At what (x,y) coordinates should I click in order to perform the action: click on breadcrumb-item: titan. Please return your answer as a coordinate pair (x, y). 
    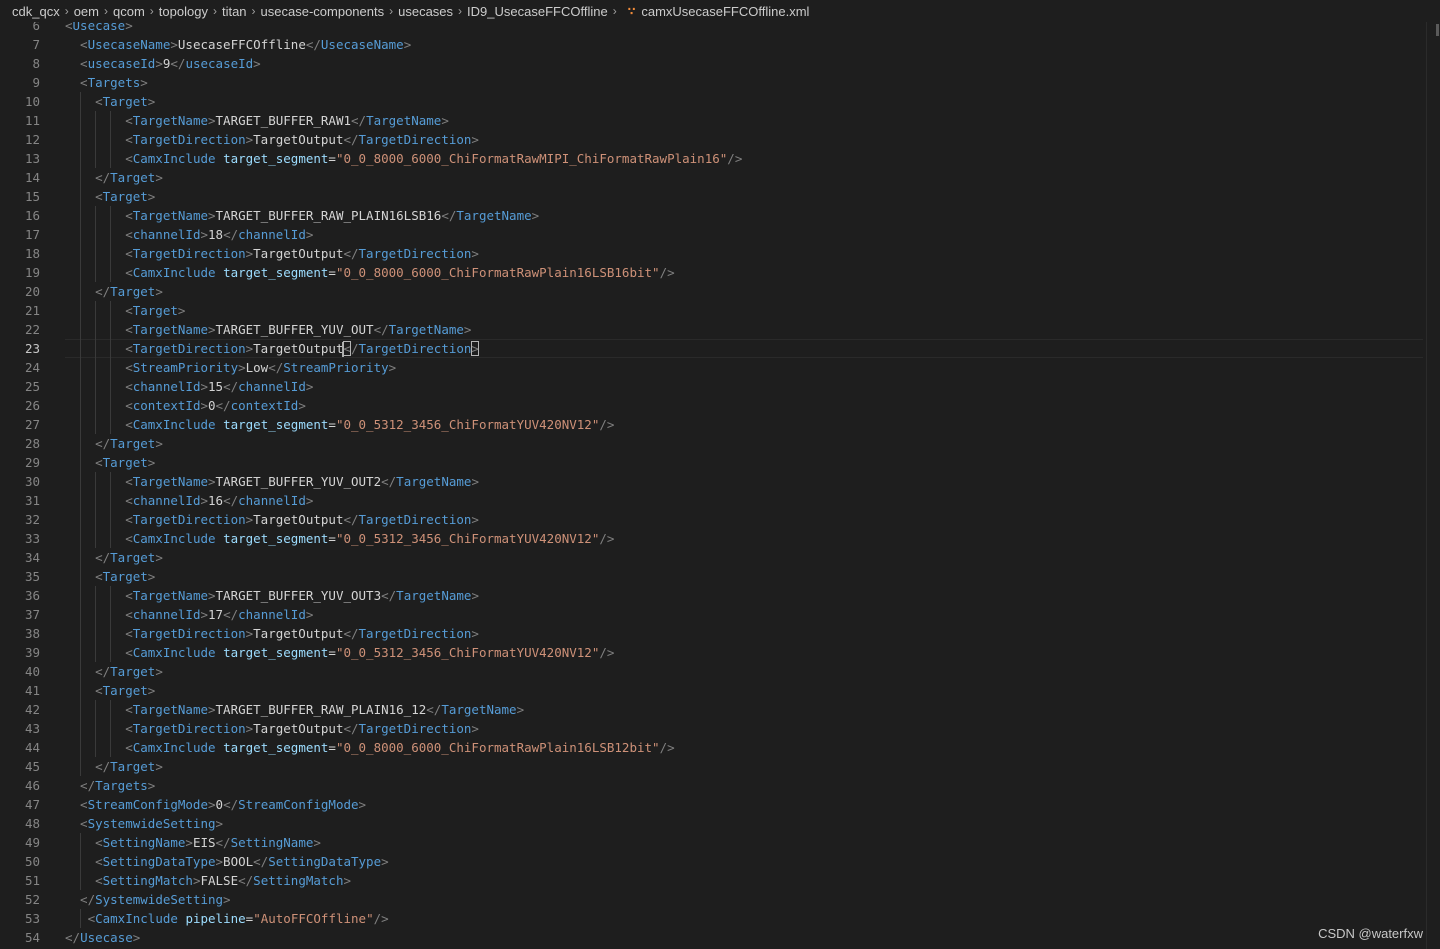
    Looking at the image, I should click on (234, 11).